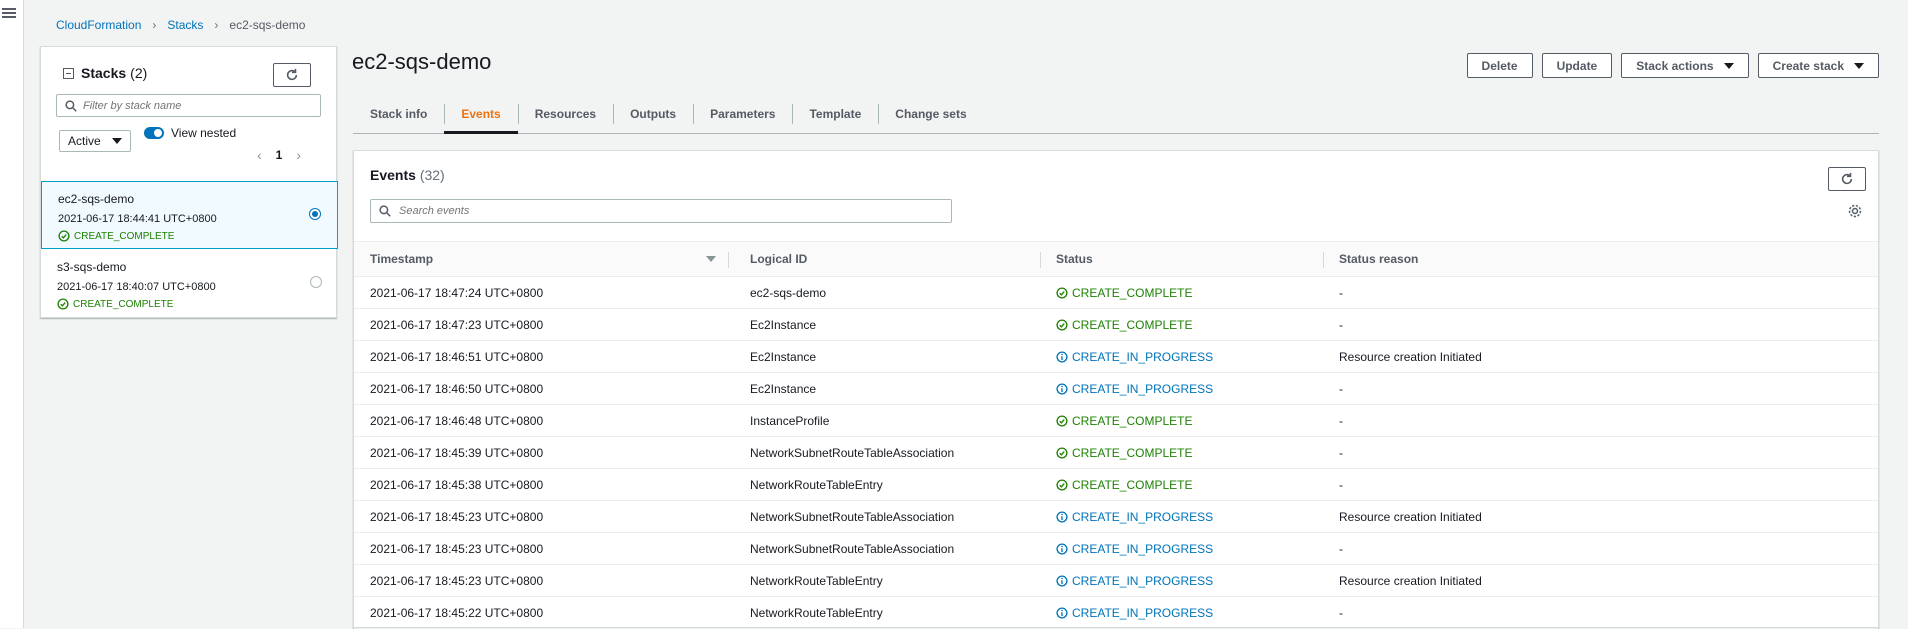  I want to click on breadcrumb-cloudformation: CloudFormation, so click(98, 25).